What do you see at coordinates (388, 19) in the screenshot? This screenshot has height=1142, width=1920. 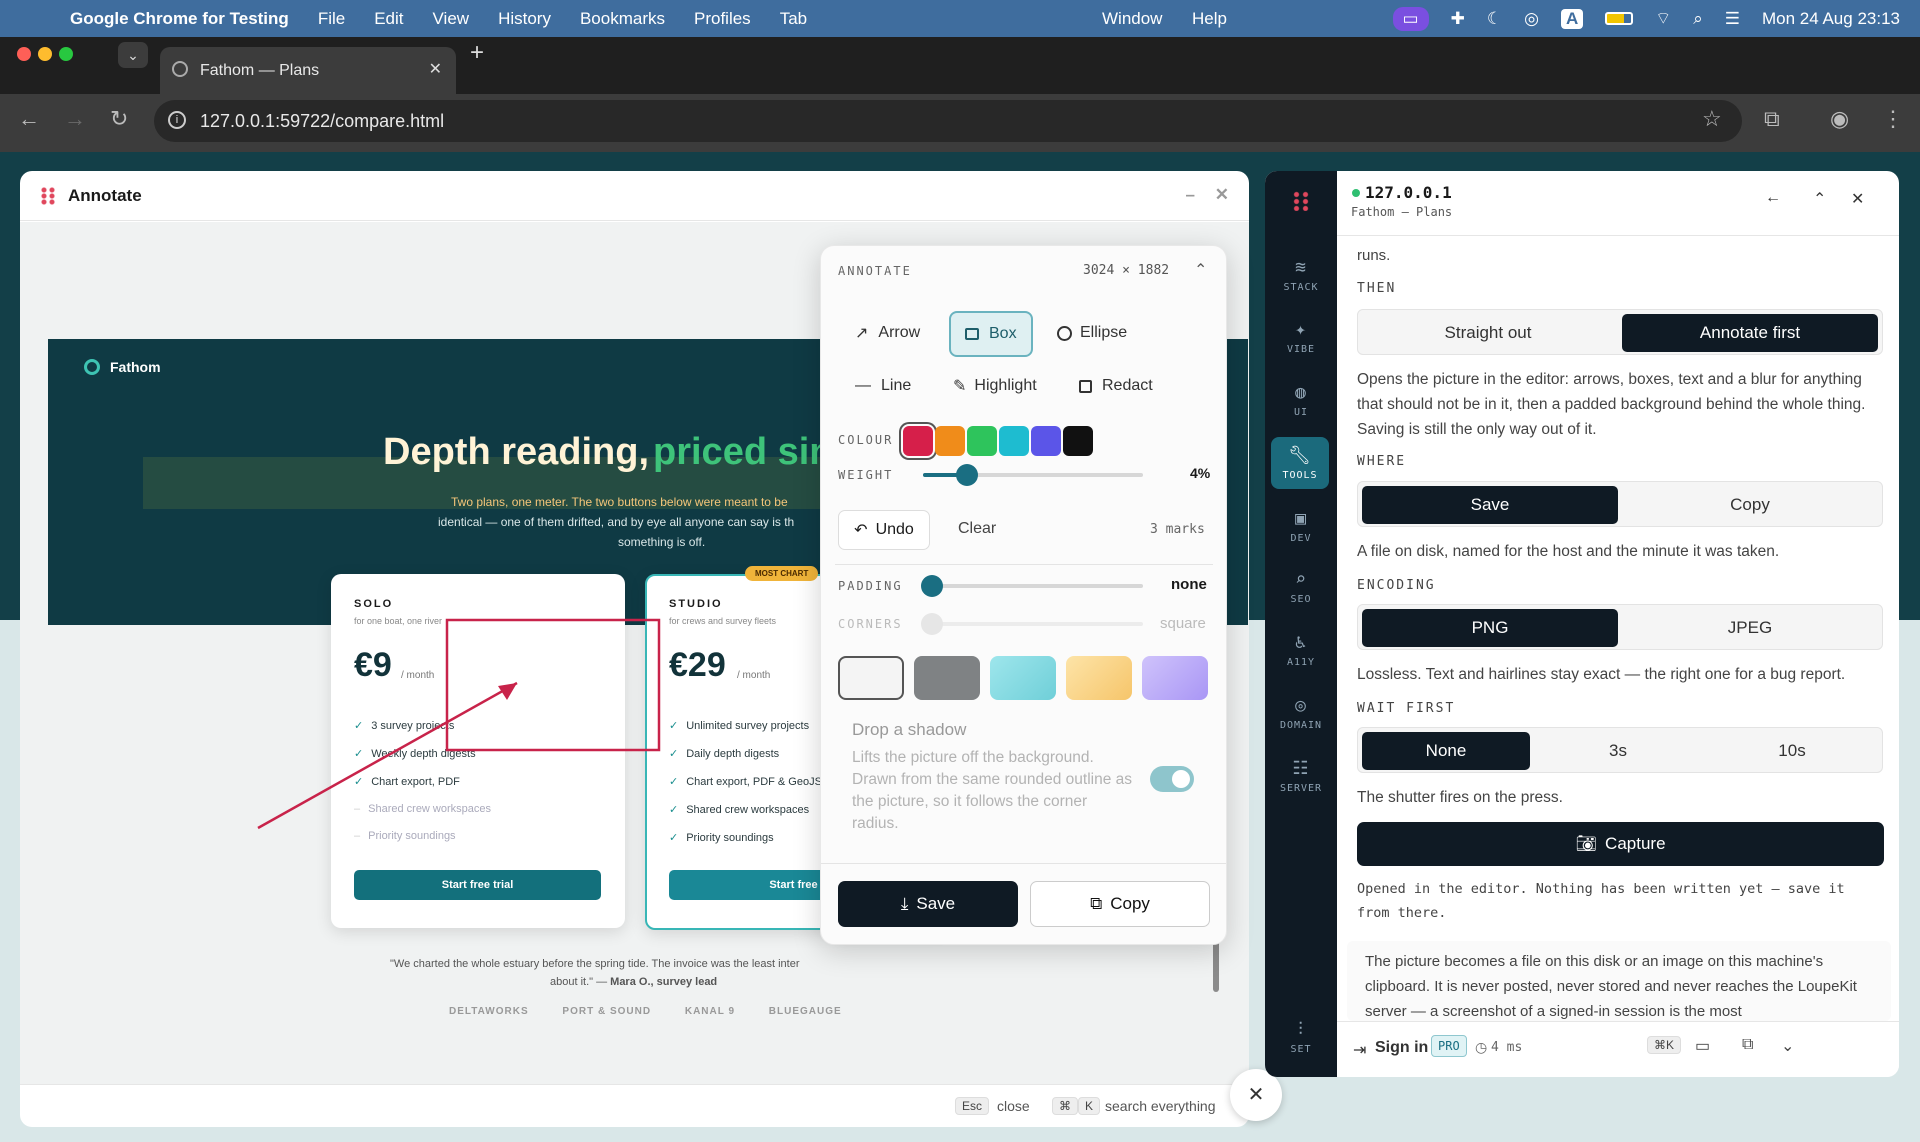 I see `menu-edit: Edit` at bounding box center [388, 19].